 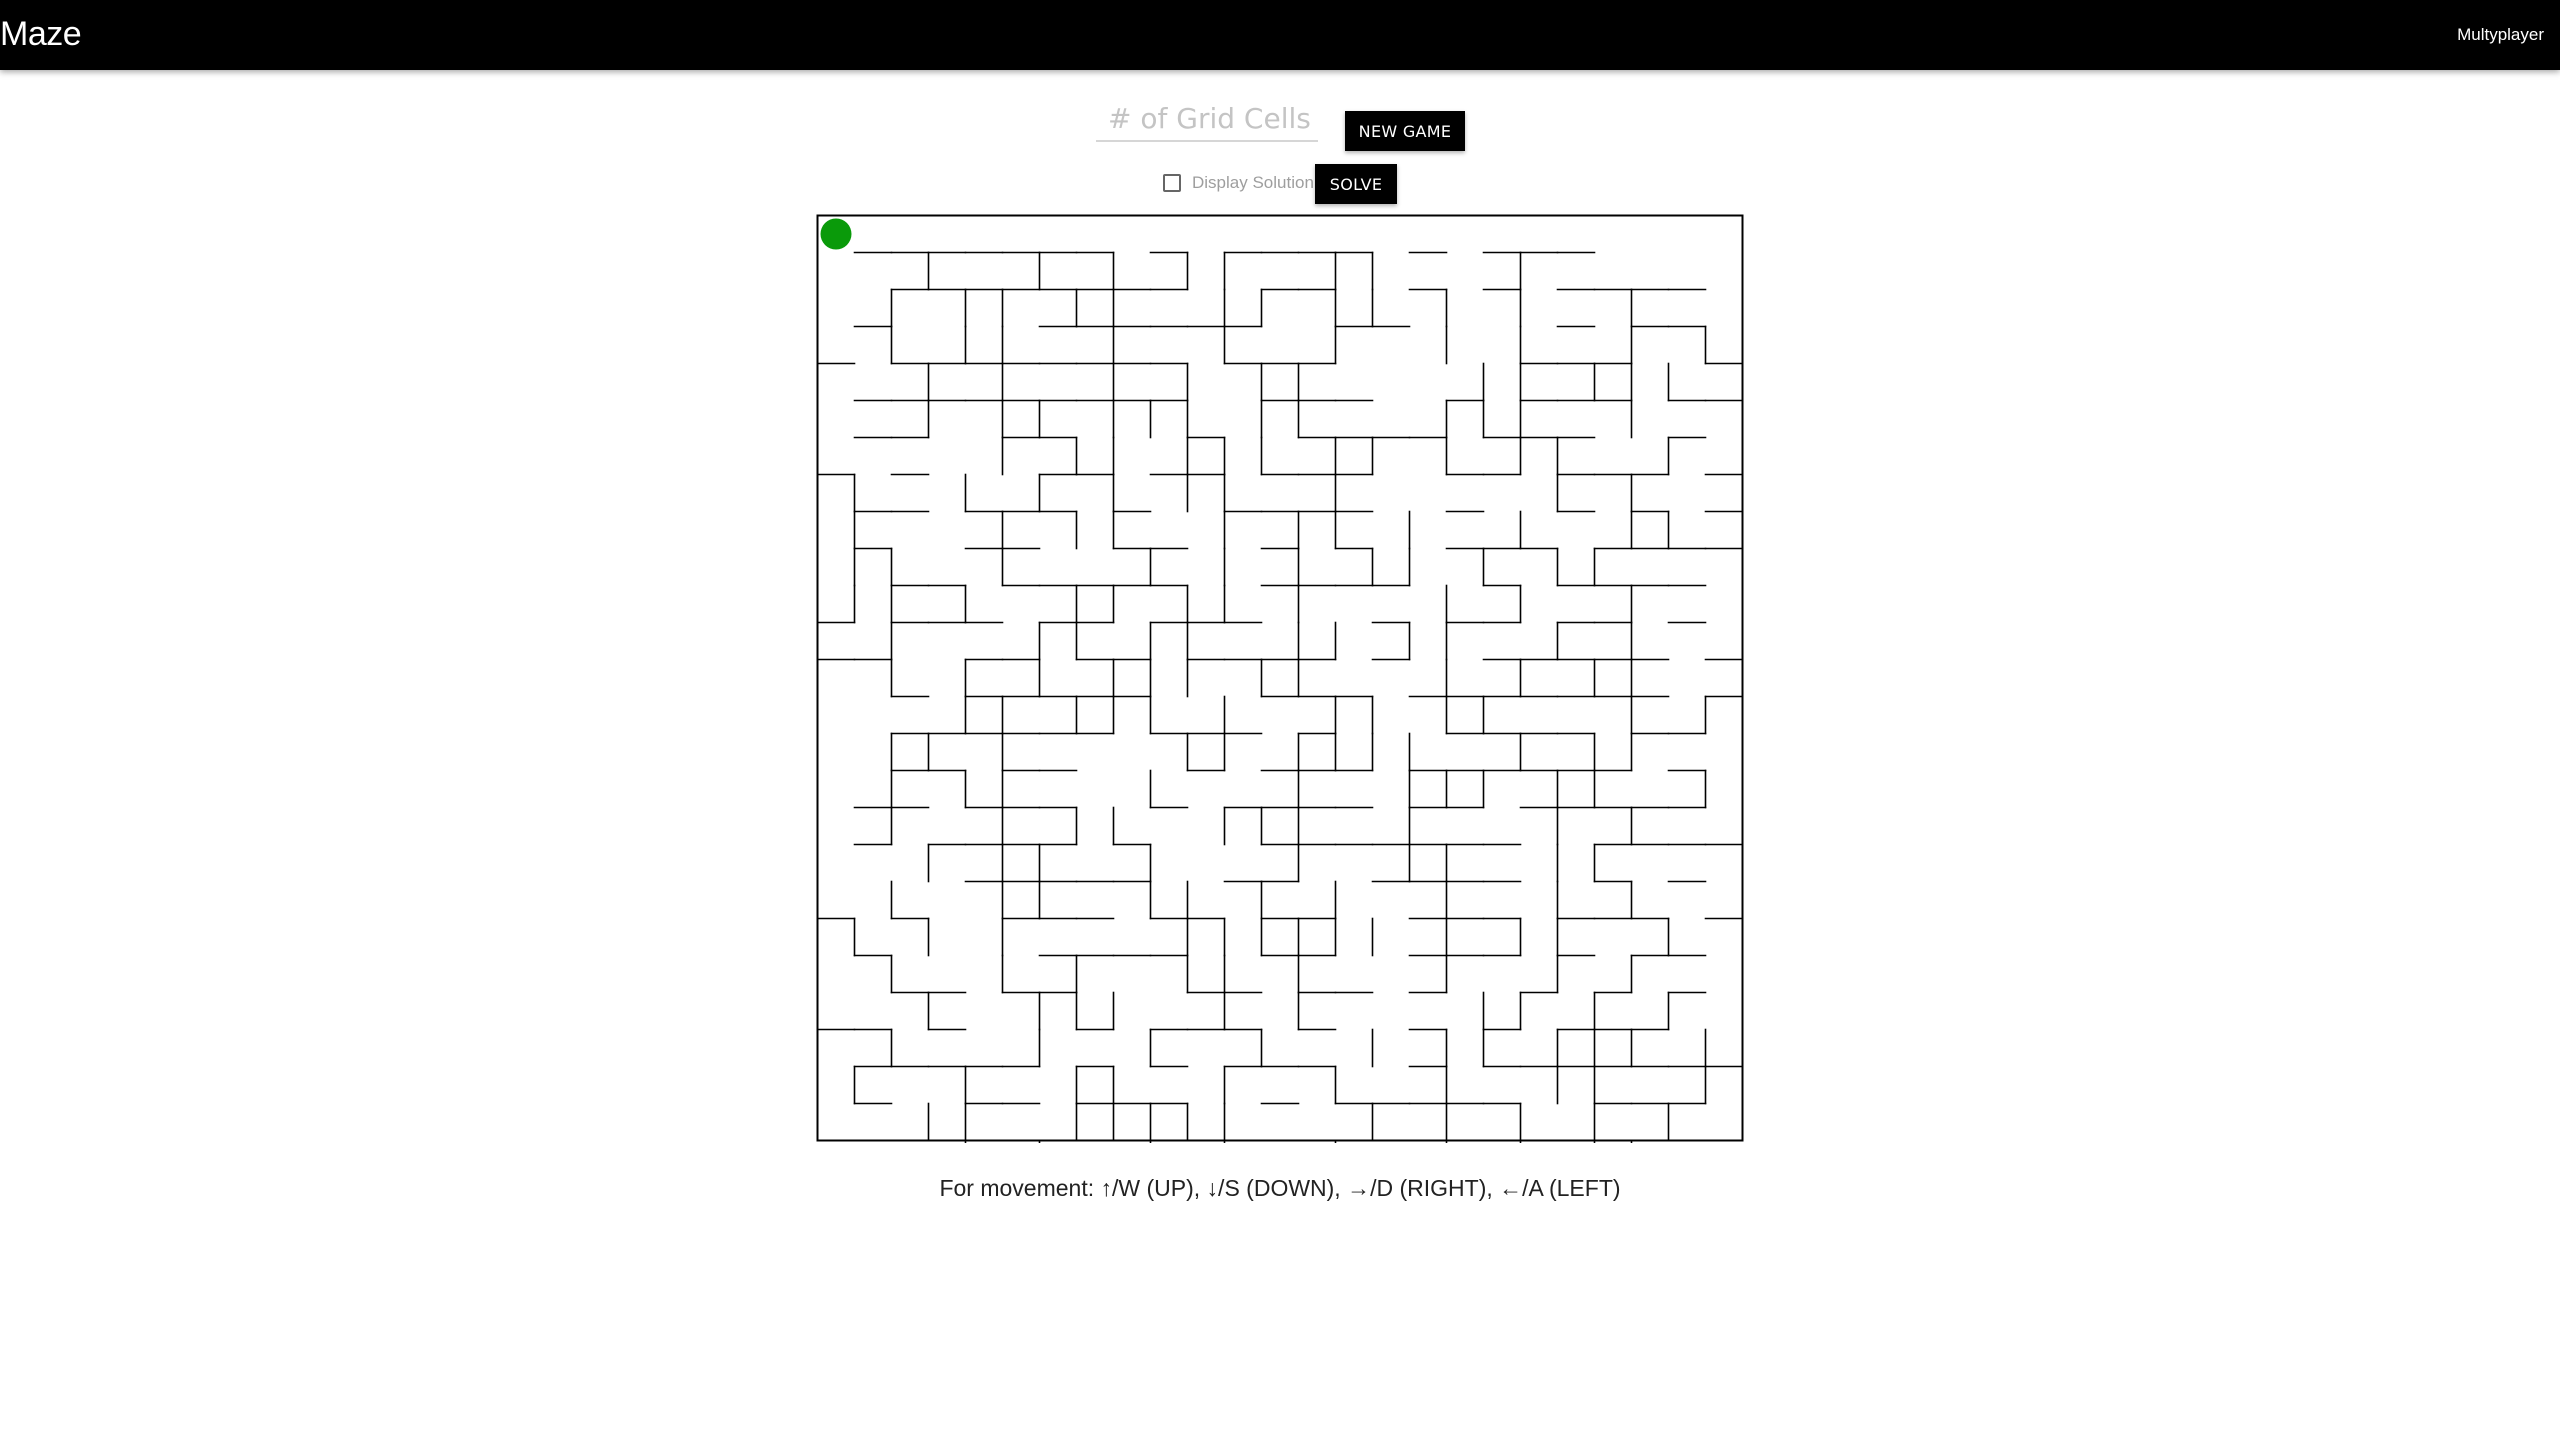 What do you see at coordinates (1207, 119) in the screenshot?
I see `grid-cells-input` at bounding box center [1207, 119].